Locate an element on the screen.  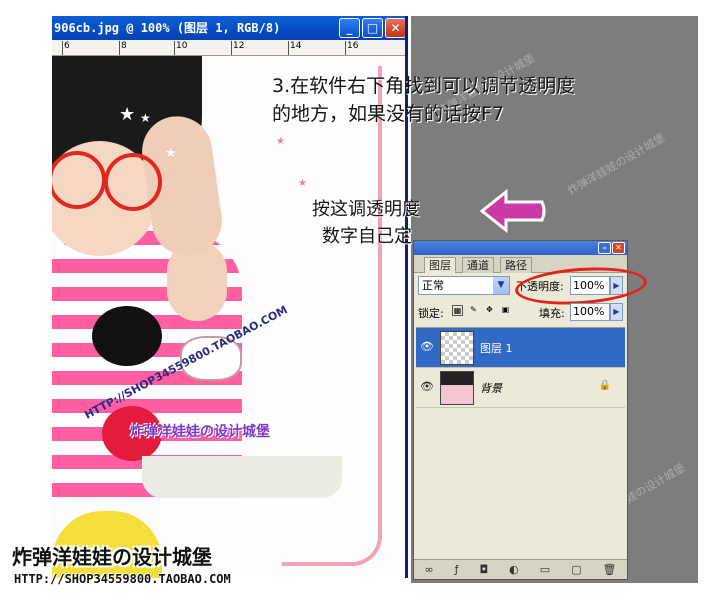
instruction-note: 3.在软件右下角找到可以调节透明度 的地方，如果没有的话按F7 is located at coordinates (472, 100).